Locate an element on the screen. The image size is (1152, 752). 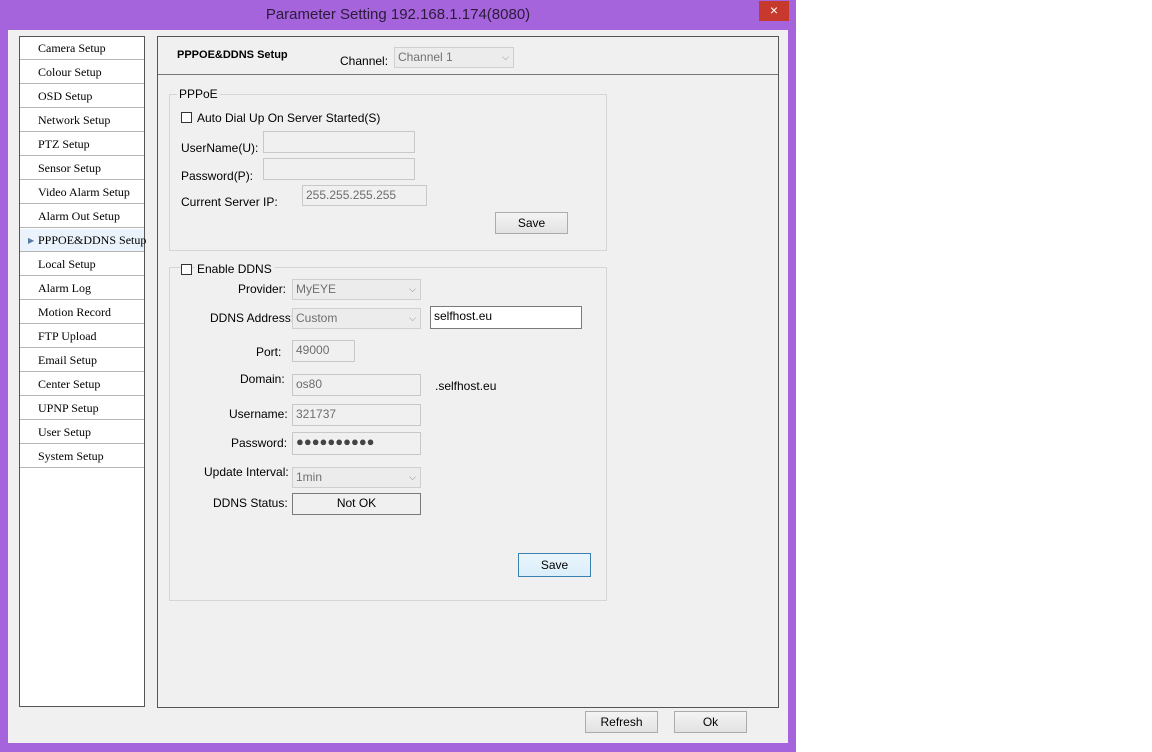
sidebar-item-ptz-setup: PTZ Setup is located at coordinates (82, 144).